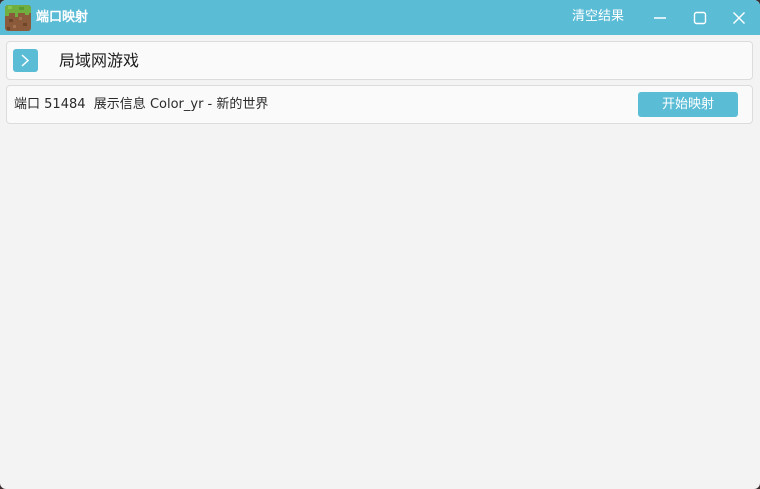 The height and width of the screenshot is (489, 760). I want to click on info-label: 展示信息, so click(119, 104).